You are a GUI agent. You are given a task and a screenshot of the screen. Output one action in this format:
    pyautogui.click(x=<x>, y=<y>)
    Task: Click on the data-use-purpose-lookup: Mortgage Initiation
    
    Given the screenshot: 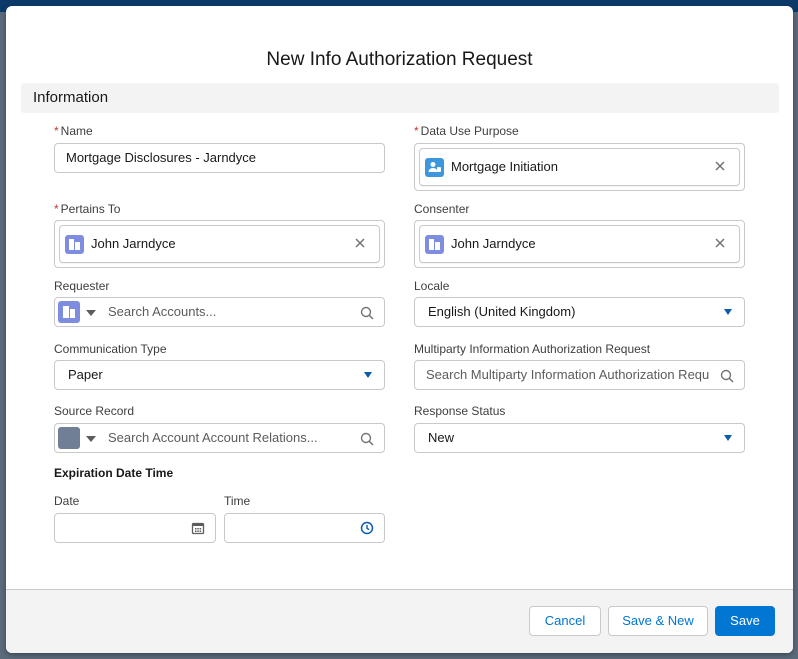 What is the action you would take?
    pyautogui.click(x=579, y=167)
    